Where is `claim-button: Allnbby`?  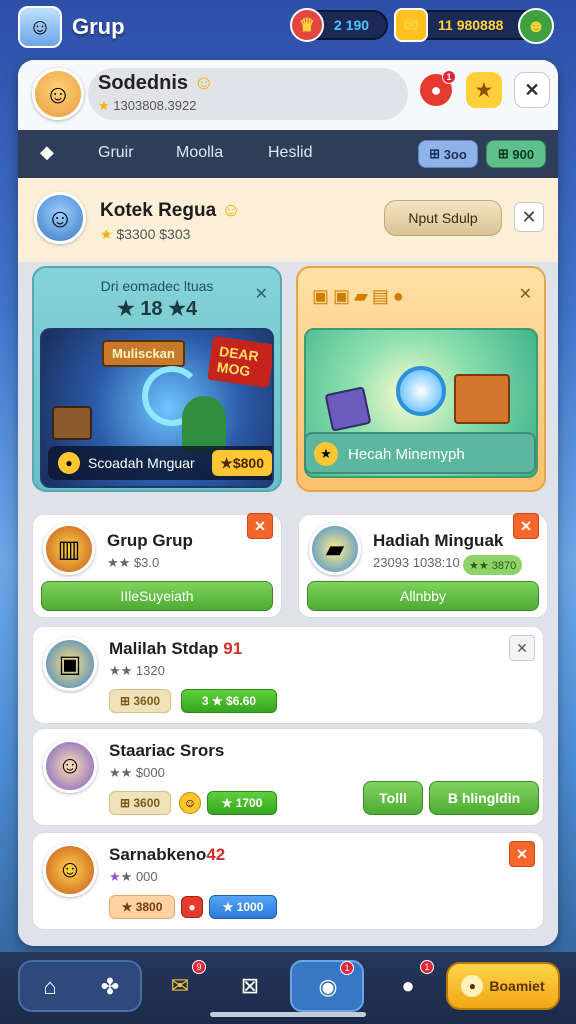 claim-button: Allnbby is located at coordinates (423, 596).